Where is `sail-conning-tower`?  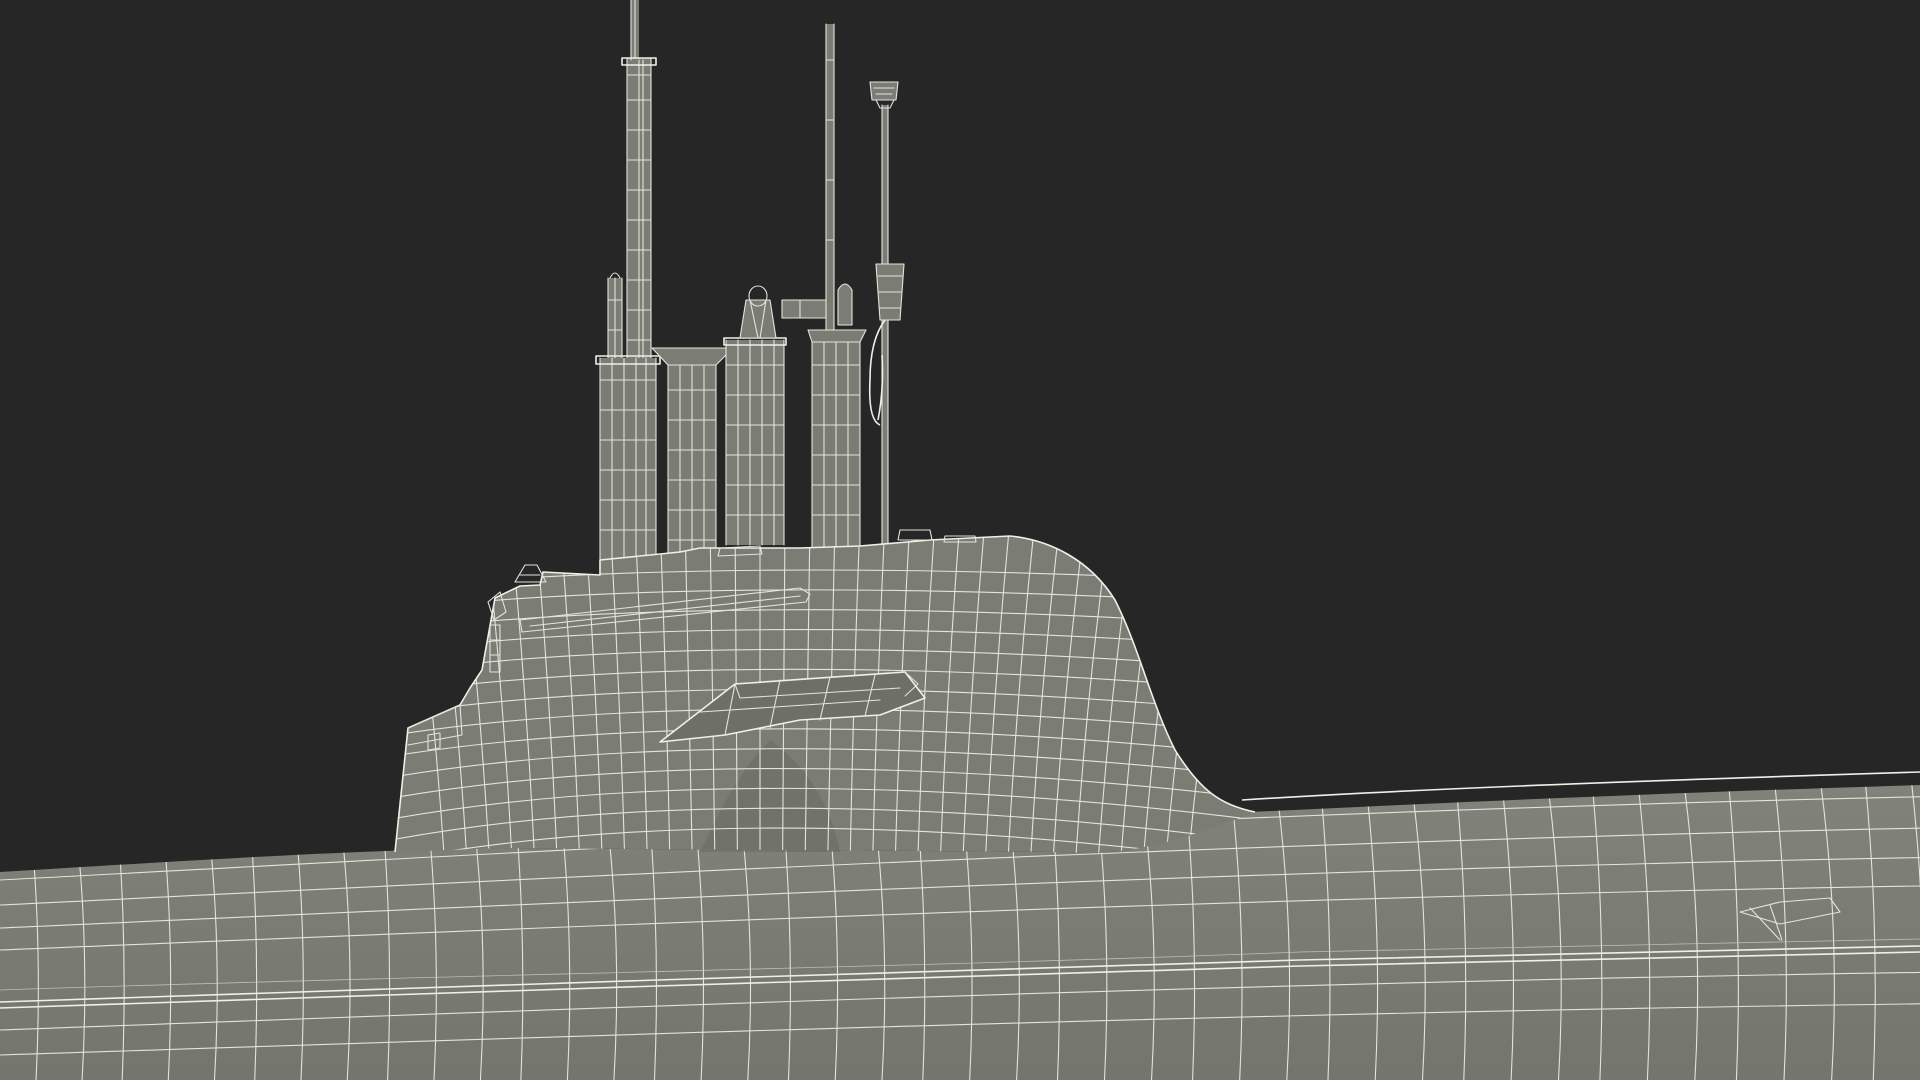 sail-conning-tower is located at coordinates (825, 691).